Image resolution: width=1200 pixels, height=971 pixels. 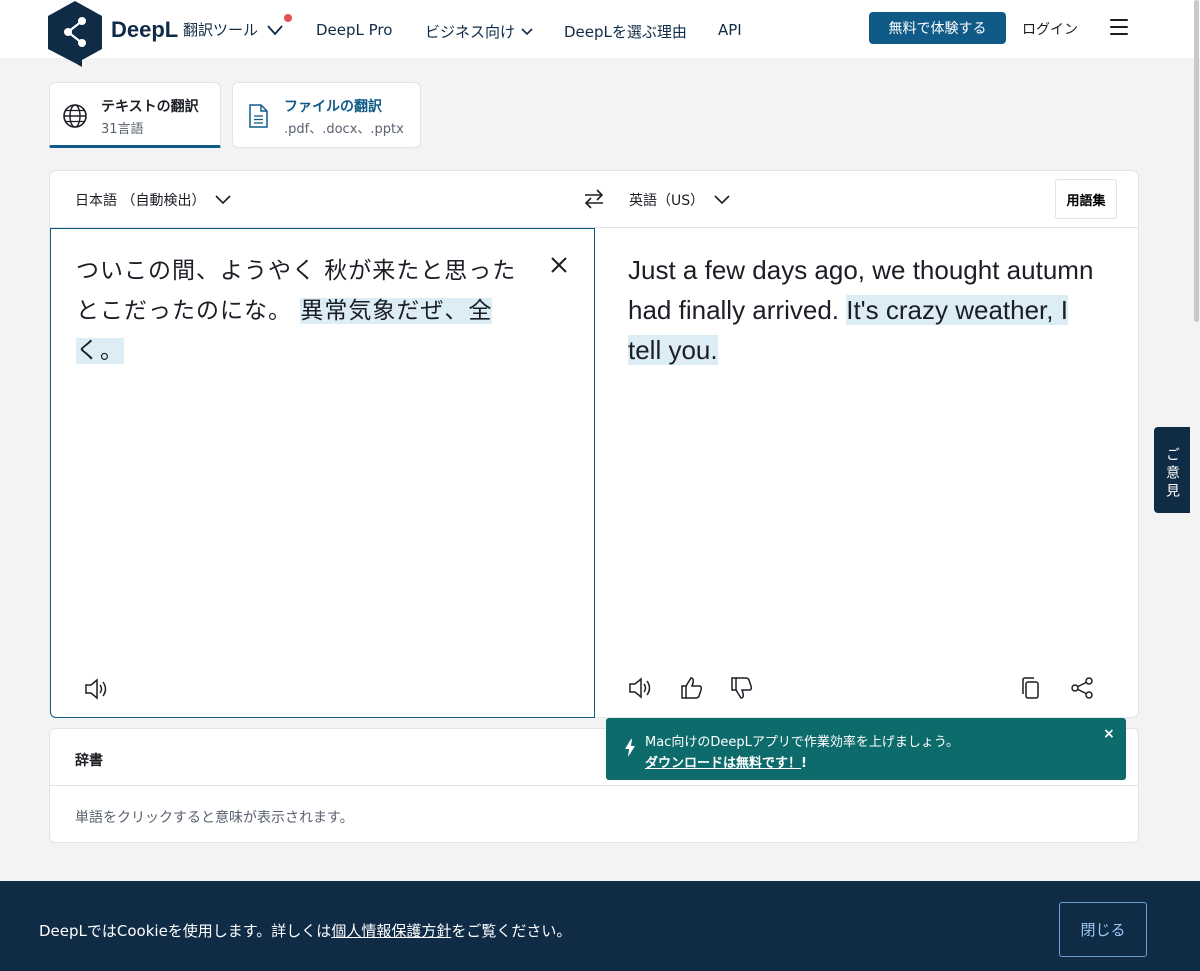 I want to click on translator-tool-menu: 翻訳ツール, so click(x=233, y=29).